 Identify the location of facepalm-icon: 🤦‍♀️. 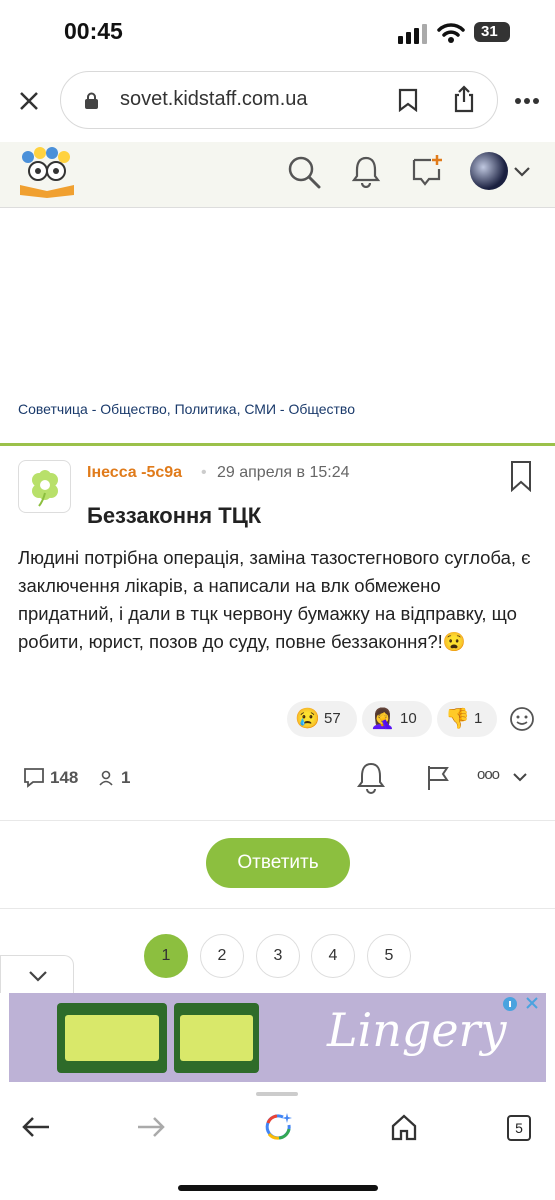
(382, 719).